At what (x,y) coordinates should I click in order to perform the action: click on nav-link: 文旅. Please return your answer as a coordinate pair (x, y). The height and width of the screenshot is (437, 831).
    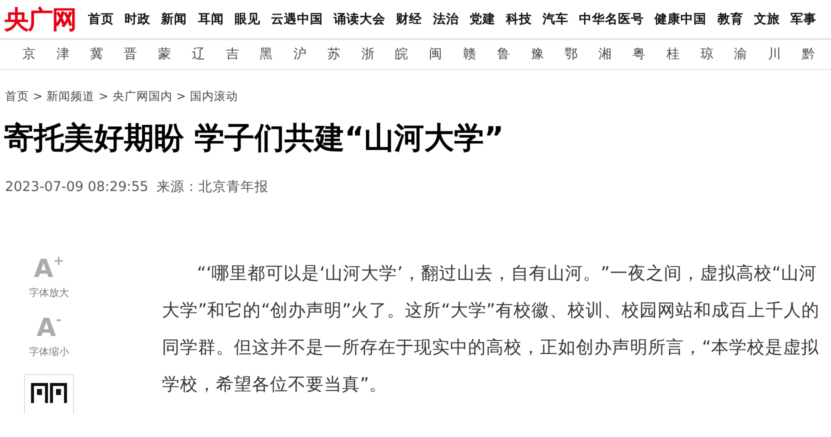
    Looking at the image, I should click on (767, 19).